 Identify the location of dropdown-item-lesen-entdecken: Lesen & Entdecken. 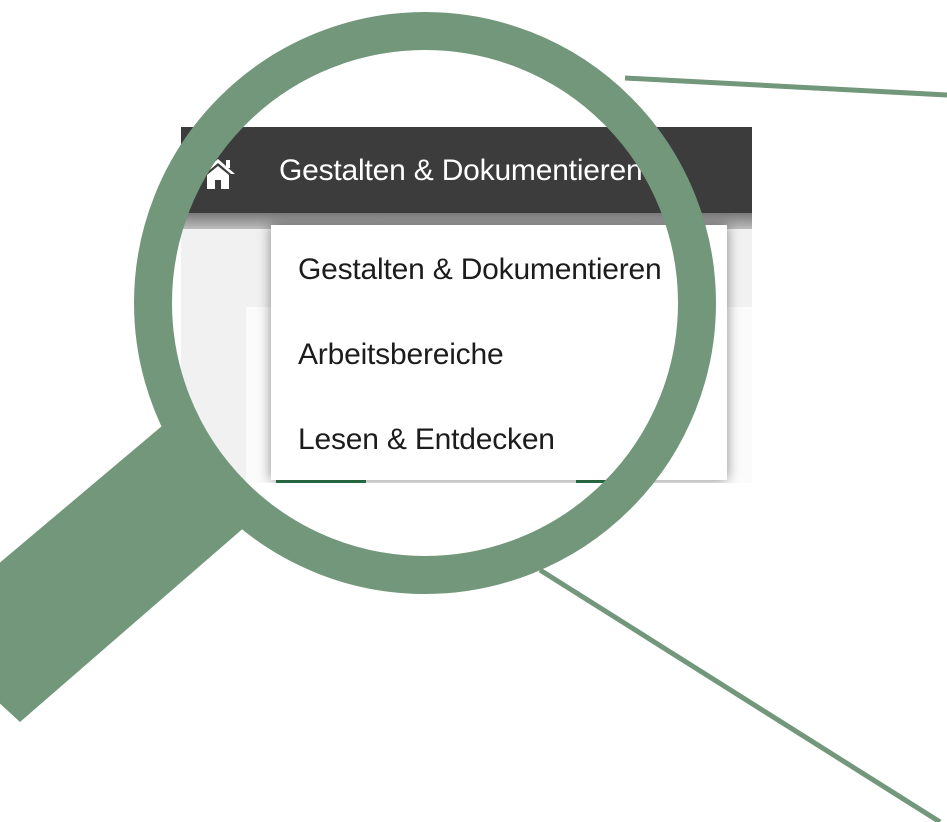
(426, 440).